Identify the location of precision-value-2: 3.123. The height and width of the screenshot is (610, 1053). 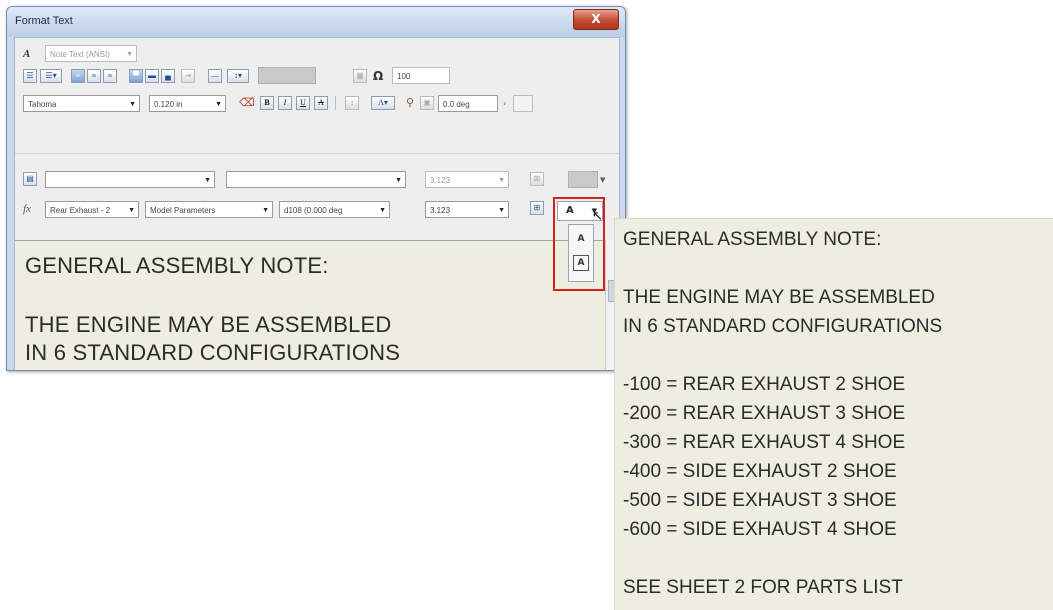
(440, 210).